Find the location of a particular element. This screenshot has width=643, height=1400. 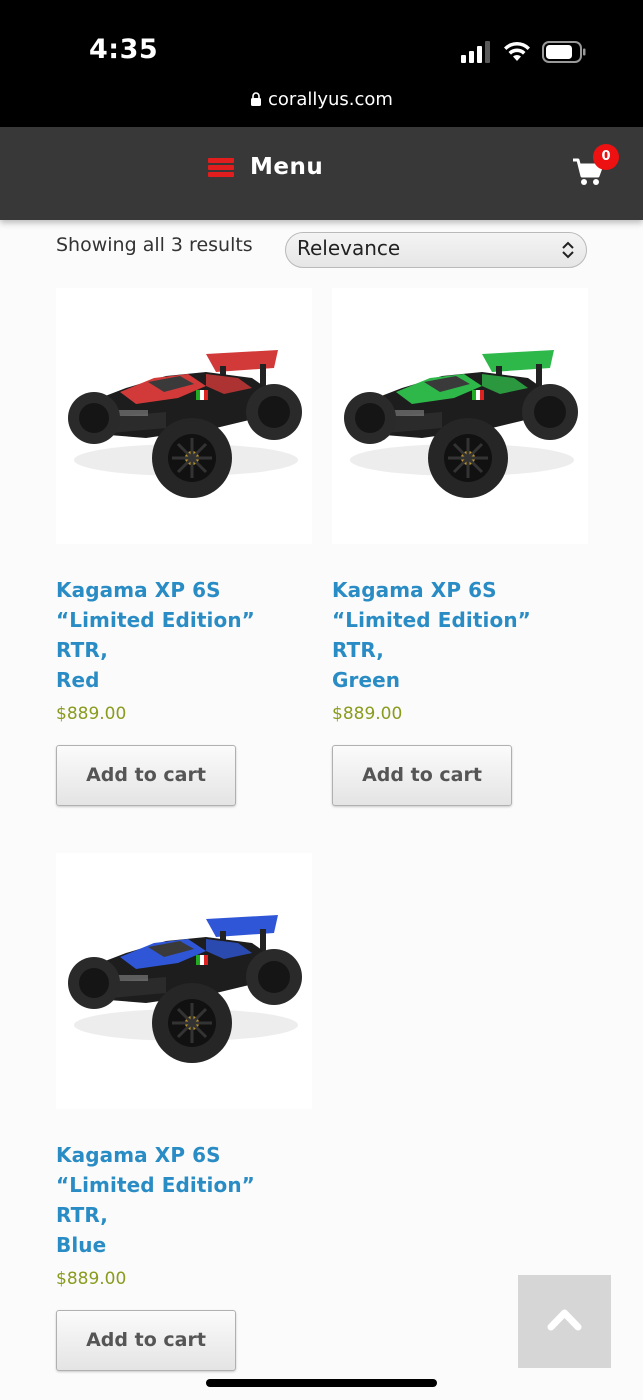

menu-toggle-button: Menu is located at coordinates (265, 167).